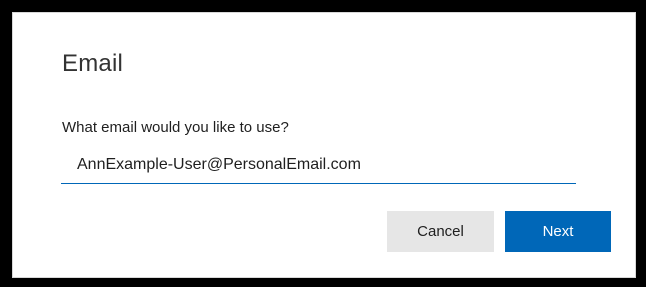  What do you see at coordinates (93, 63) in the screenshot?
I see `dialog-title: Email` at bounding box center [93, 63].